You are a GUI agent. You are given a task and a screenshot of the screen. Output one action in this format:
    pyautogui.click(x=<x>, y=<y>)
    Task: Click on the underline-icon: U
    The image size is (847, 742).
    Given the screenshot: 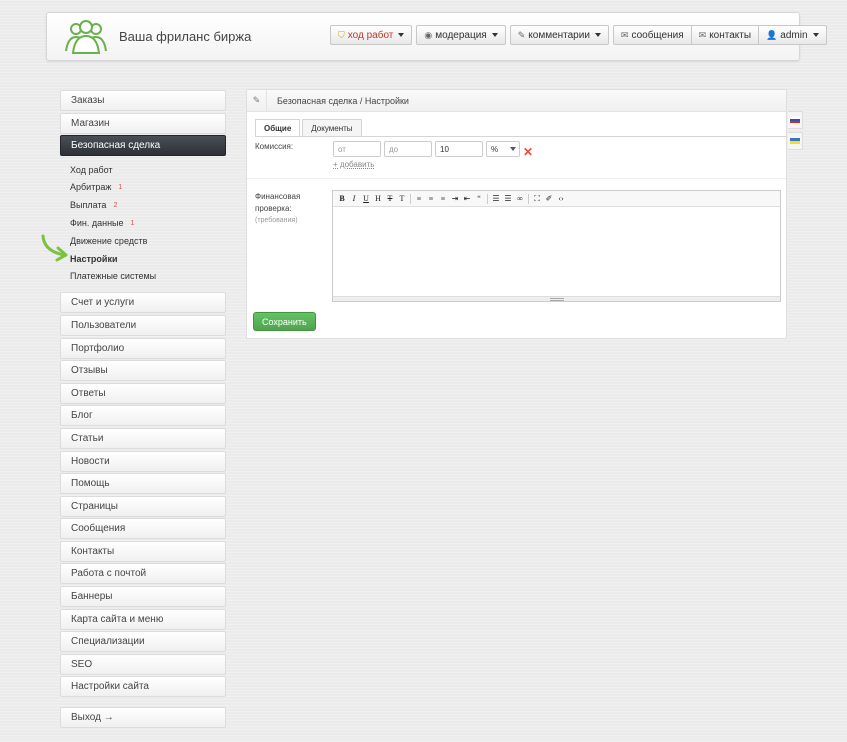 What is the action you would take?
    pyautogui.click(x=366, y=199)
    